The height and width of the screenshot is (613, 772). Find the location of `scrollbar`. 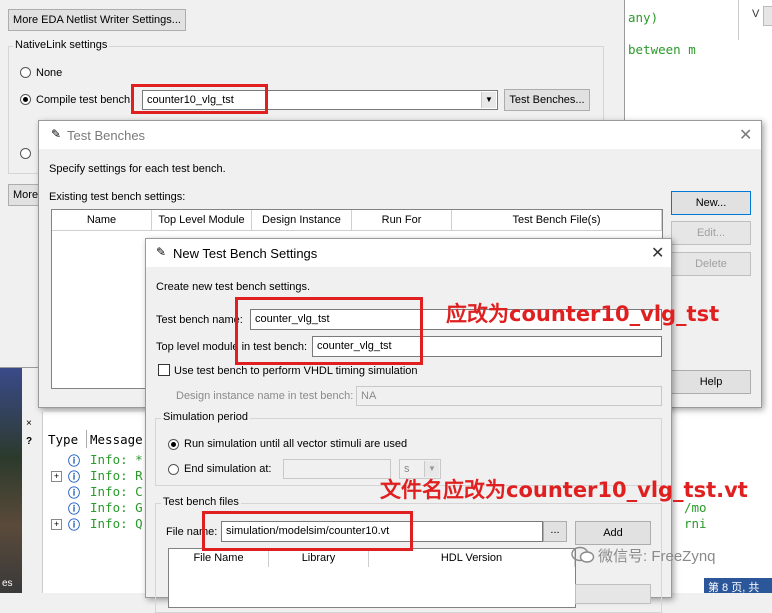

scrollbar is located at coordinates (767, 16).